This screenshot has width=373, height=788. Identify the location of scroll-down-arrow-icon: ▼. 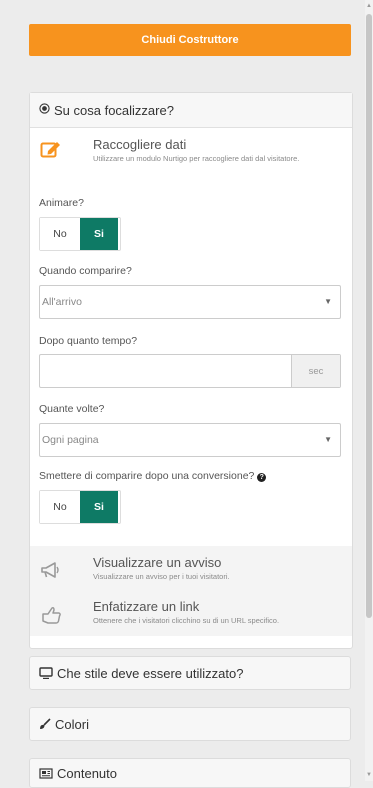
(369, 775).